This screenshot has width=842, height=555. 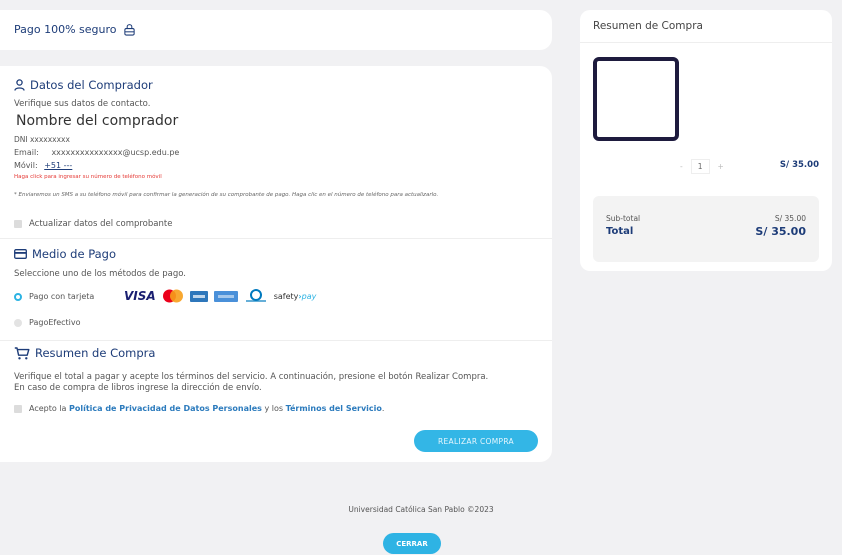 I want to click on qty-value: 1, so click(x=700, y=166).